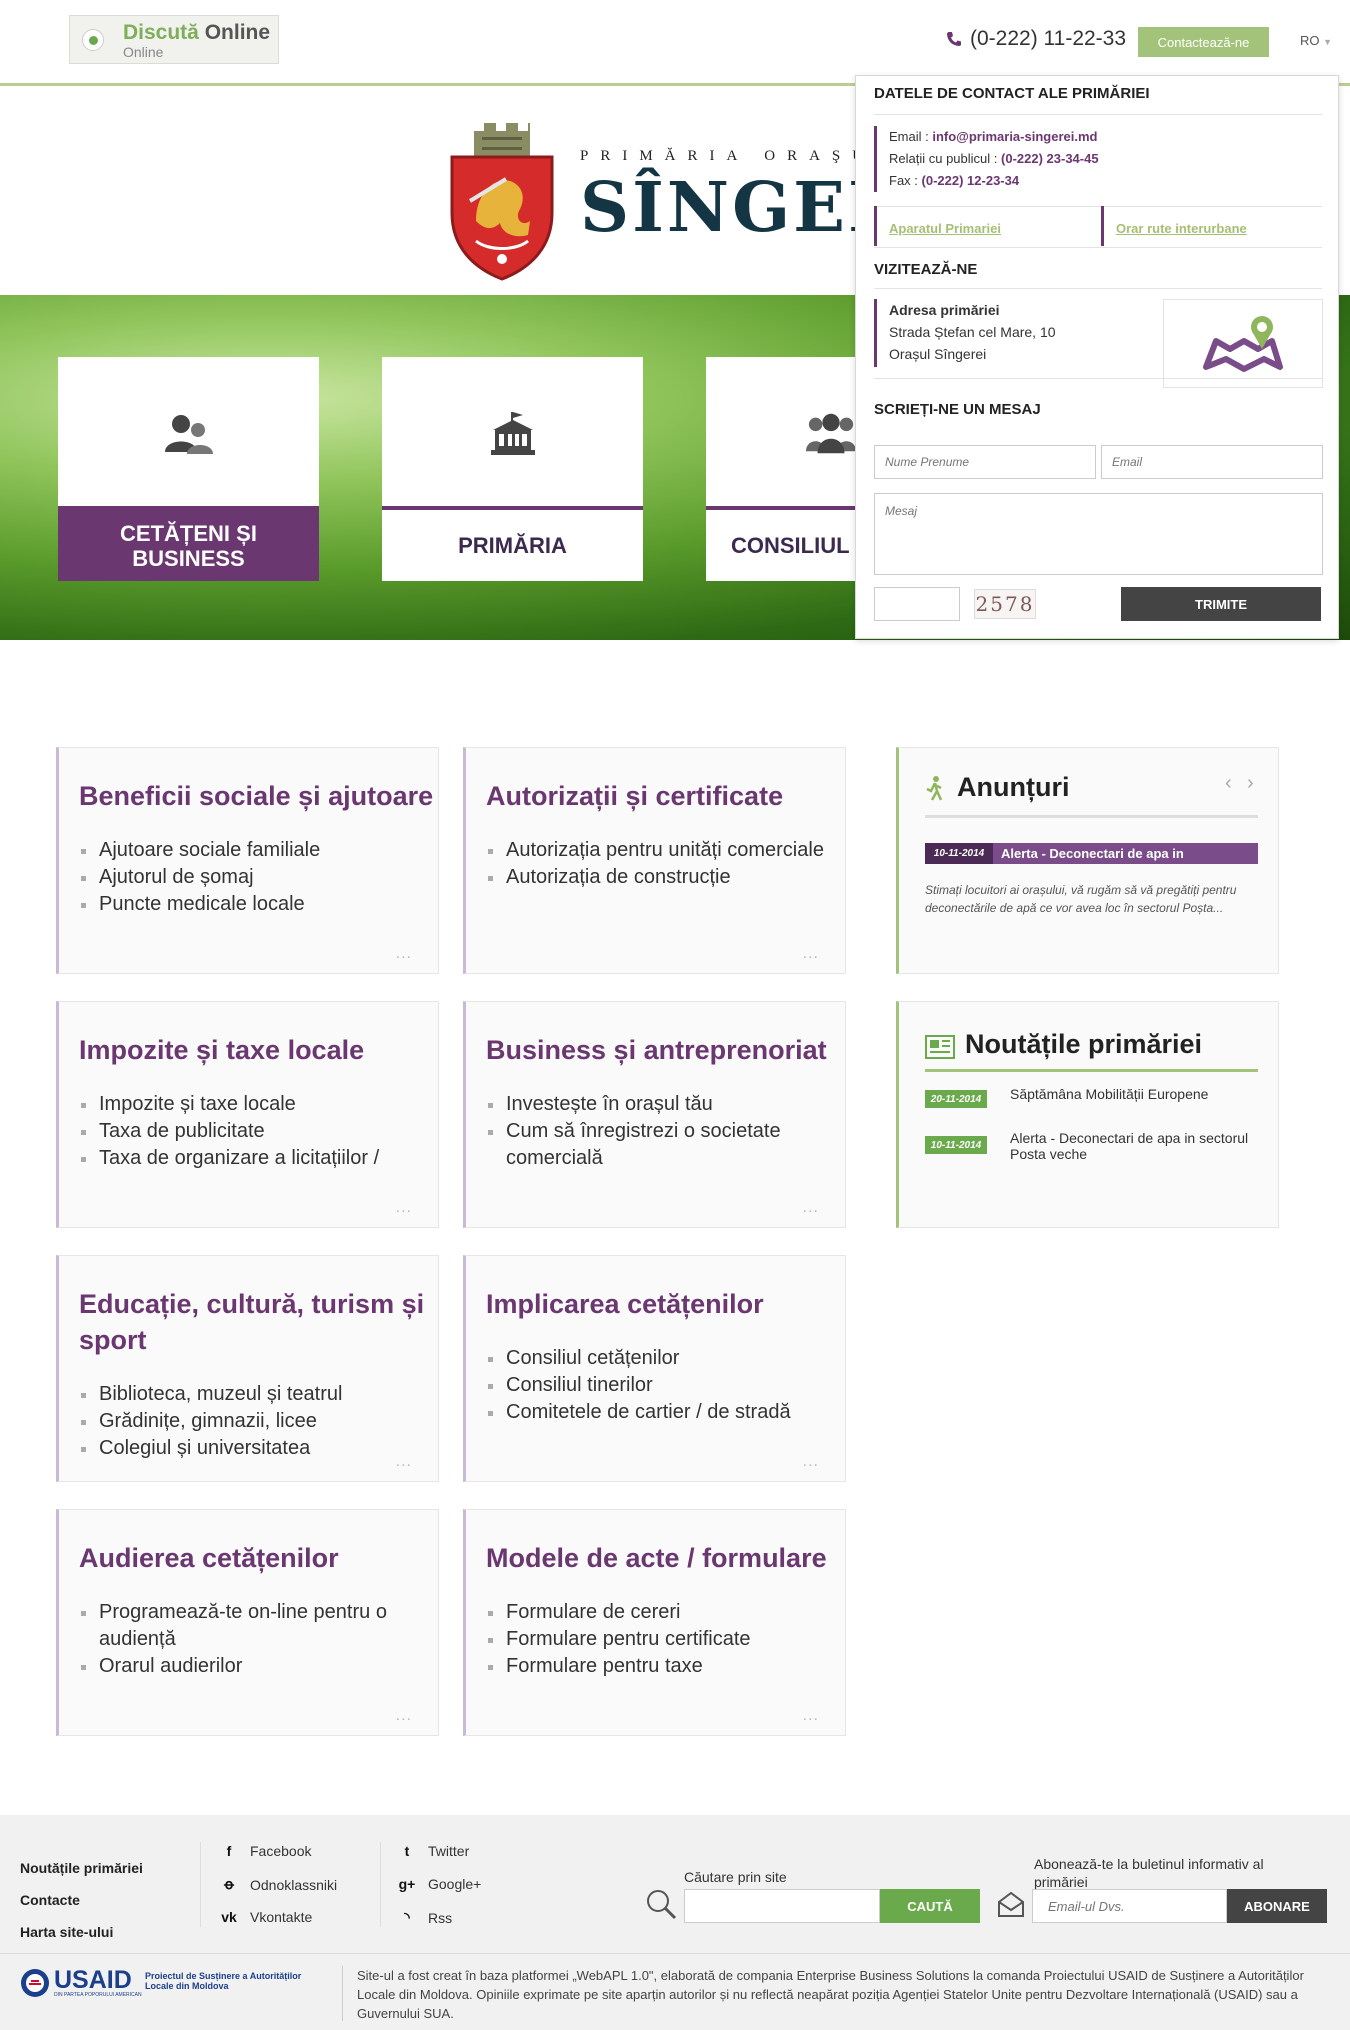 The image size is (1350, 2030). I want to click on list-item: Taxa de publicitate, so click(229, 1131).